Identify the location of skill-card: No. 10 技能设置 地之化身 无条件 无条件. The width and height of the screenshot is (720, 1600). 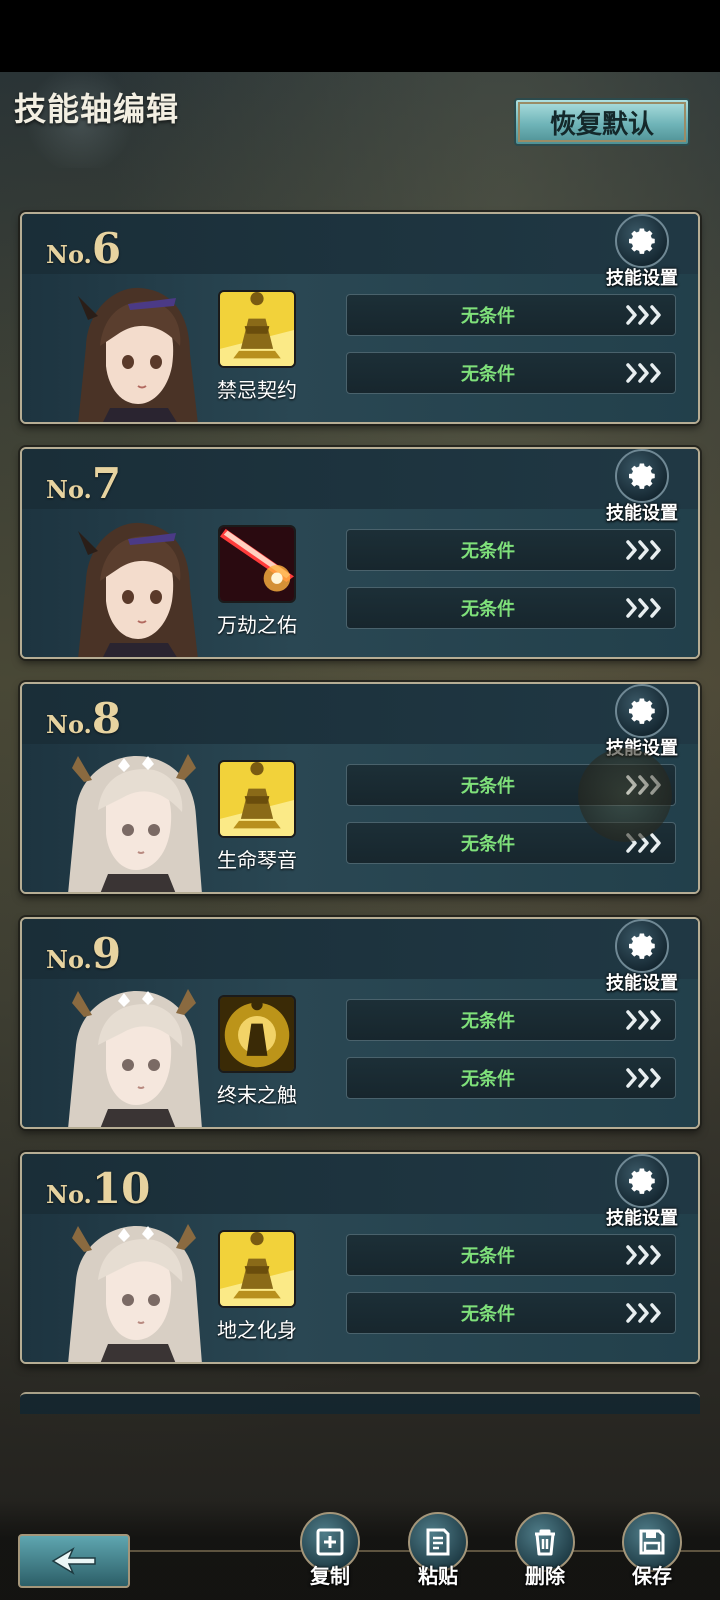
(360, 1258).